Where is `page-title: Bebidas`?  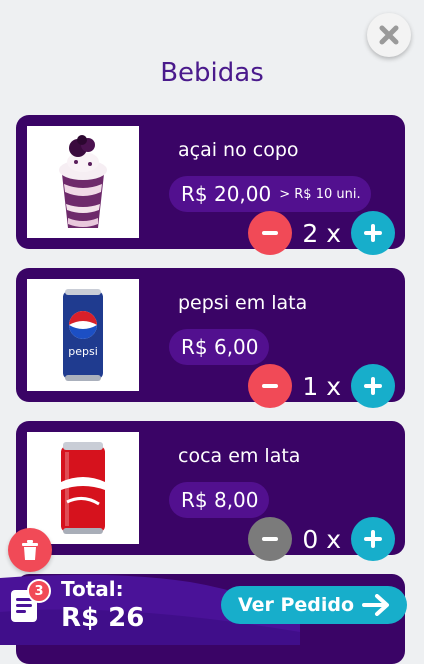 page-title: Bebidas is located at coordinates (212, 73).